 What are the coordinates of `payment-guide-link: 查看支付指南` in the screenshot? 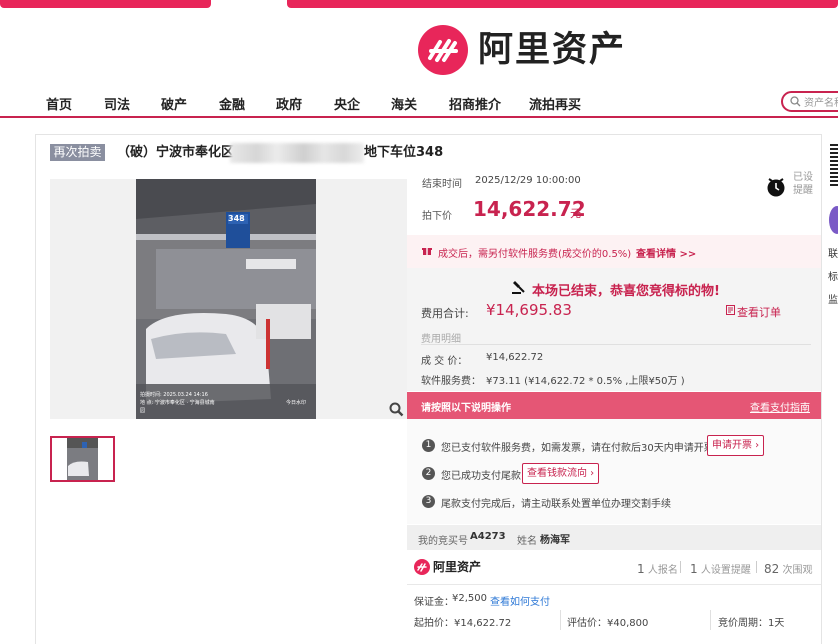 It's located at (780, 406).